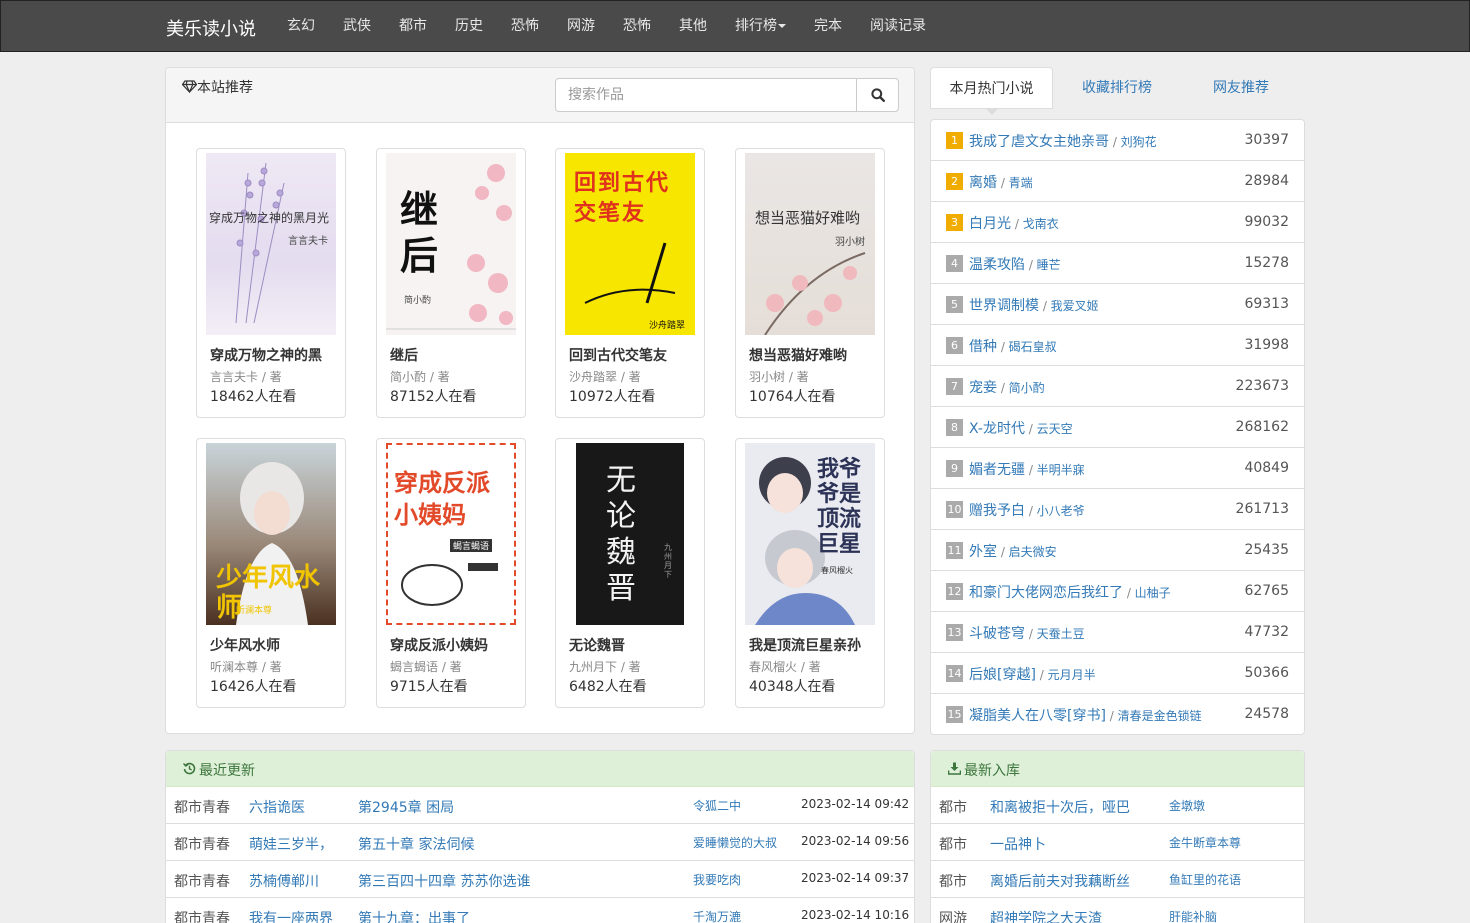 This screenshot has width=1470, height=923. What do you see at coordinates (1117, 88) in the screenshot?
I see `tab-favorites-rank: 收藏排行榜` at bounding box center [1117, 88].